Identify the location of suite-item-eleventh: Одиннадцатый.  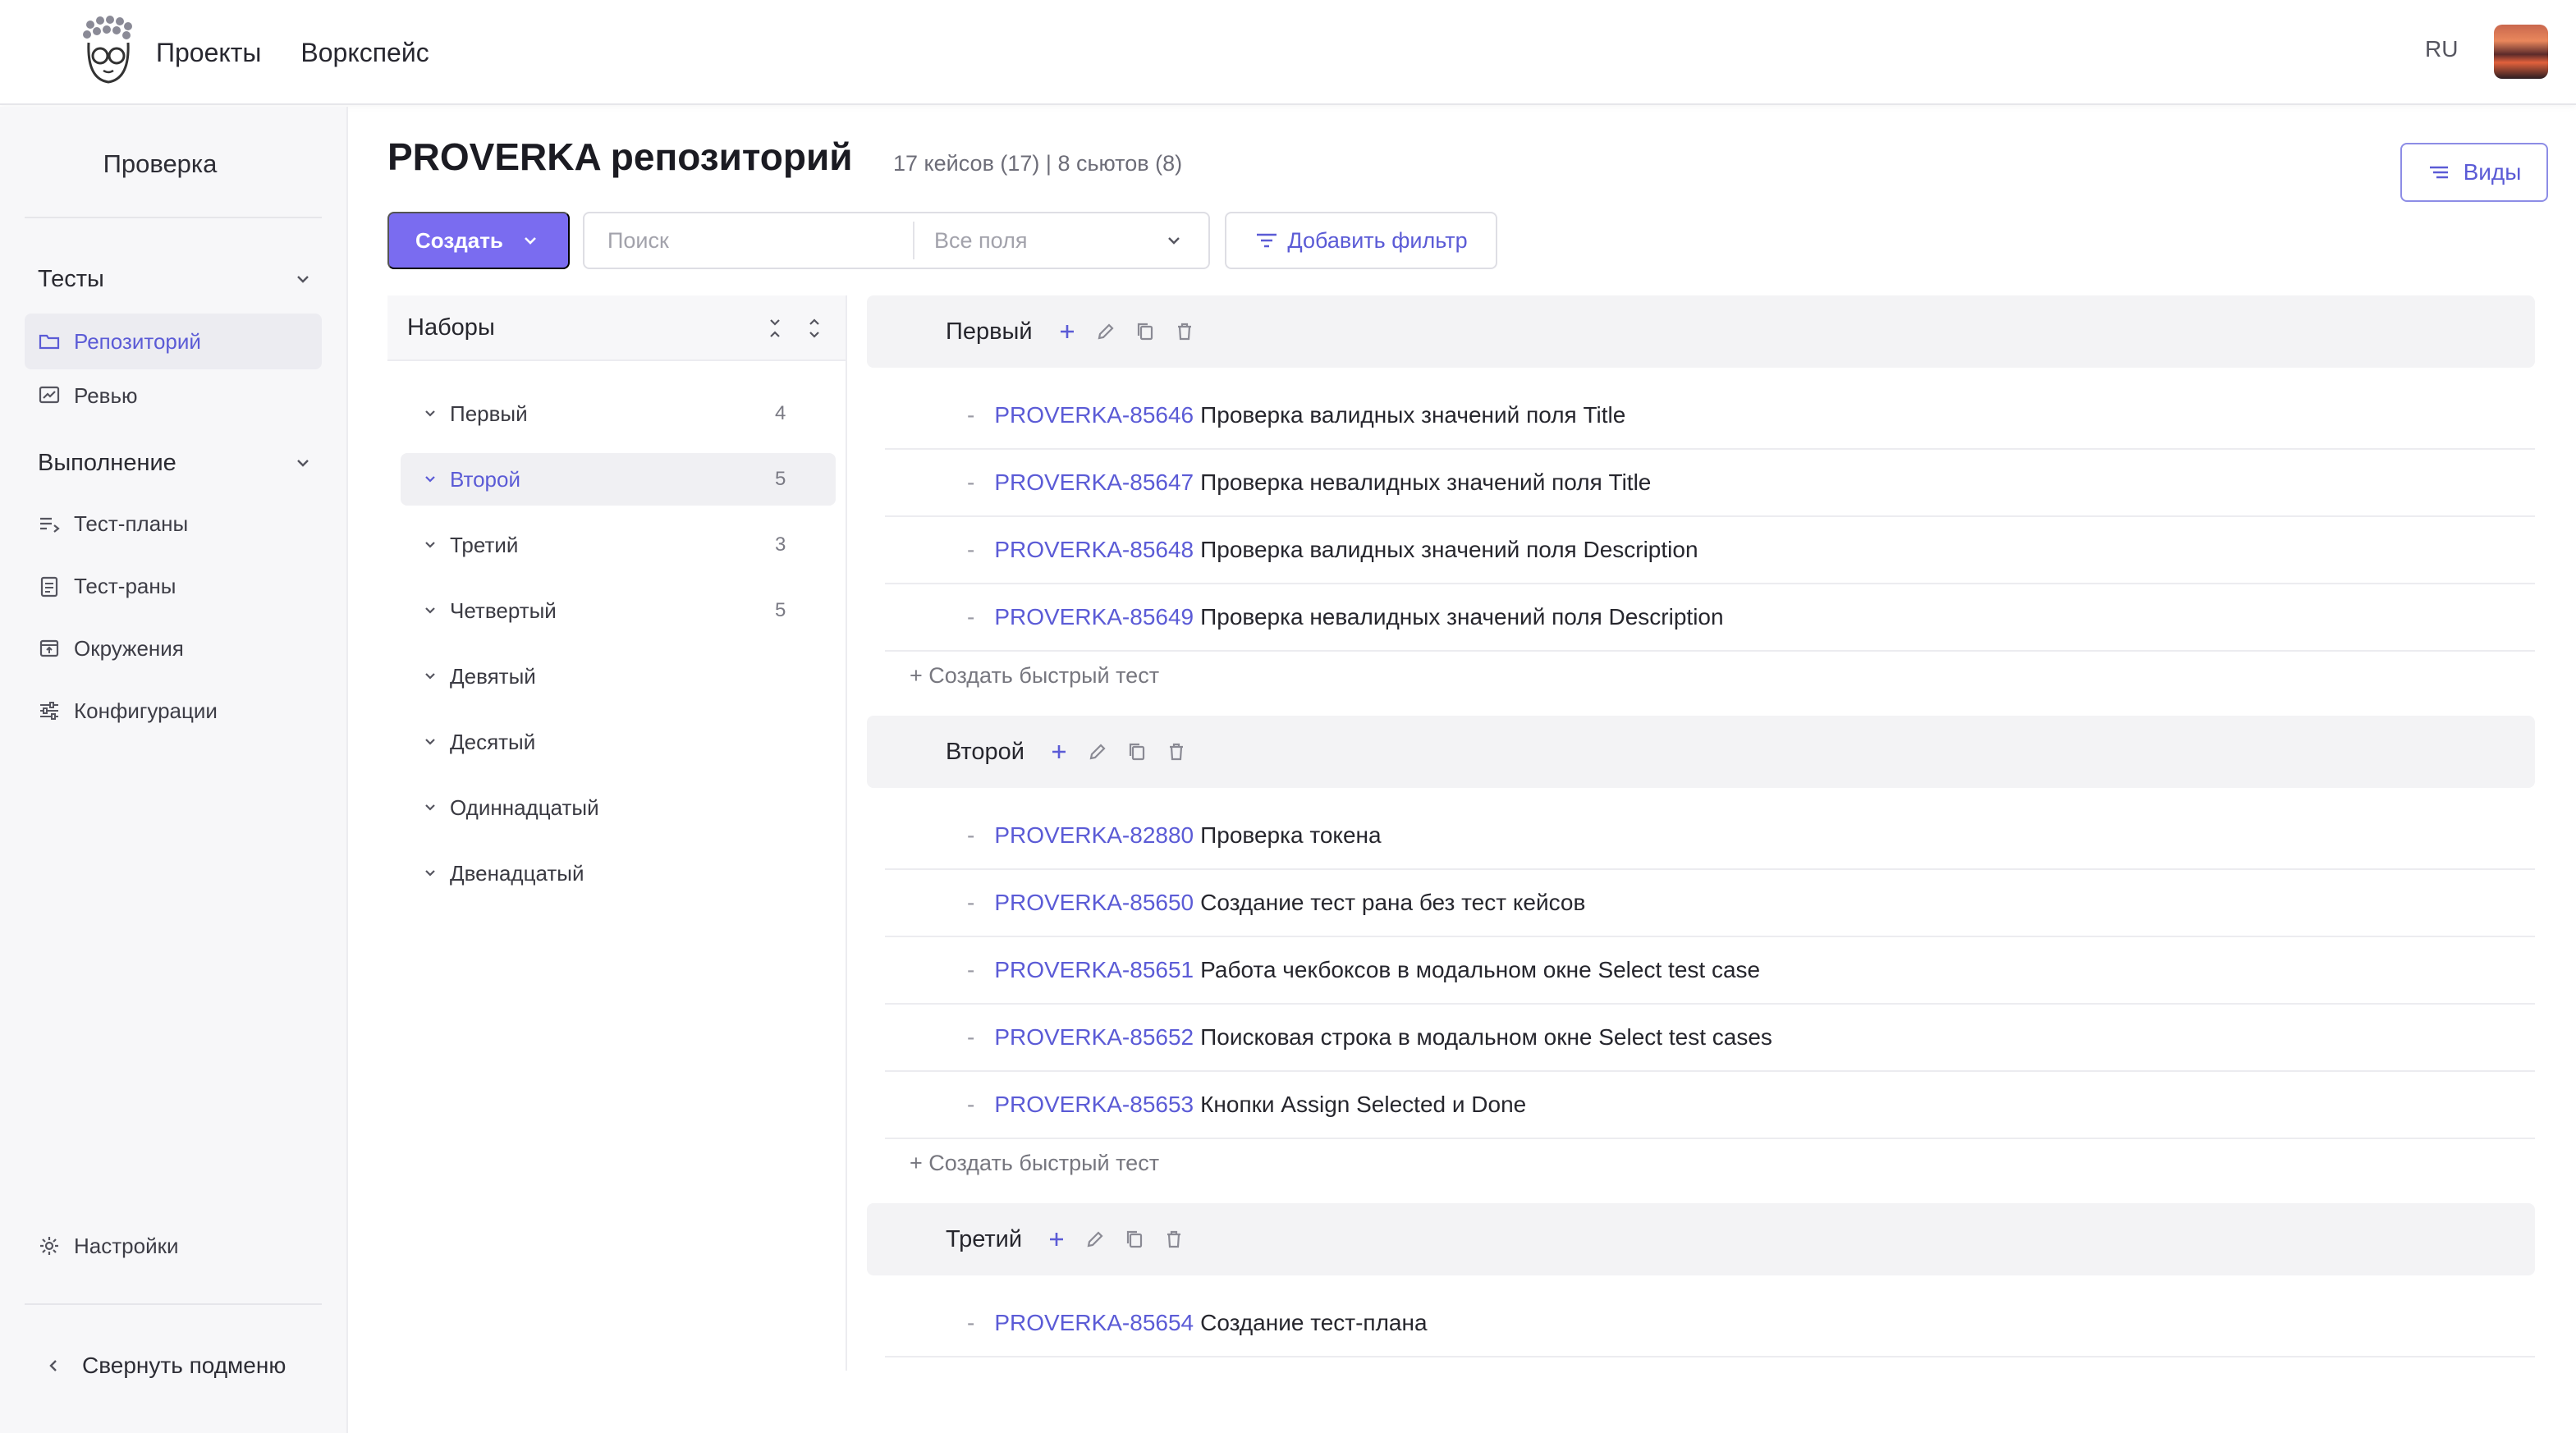
(619, 807).